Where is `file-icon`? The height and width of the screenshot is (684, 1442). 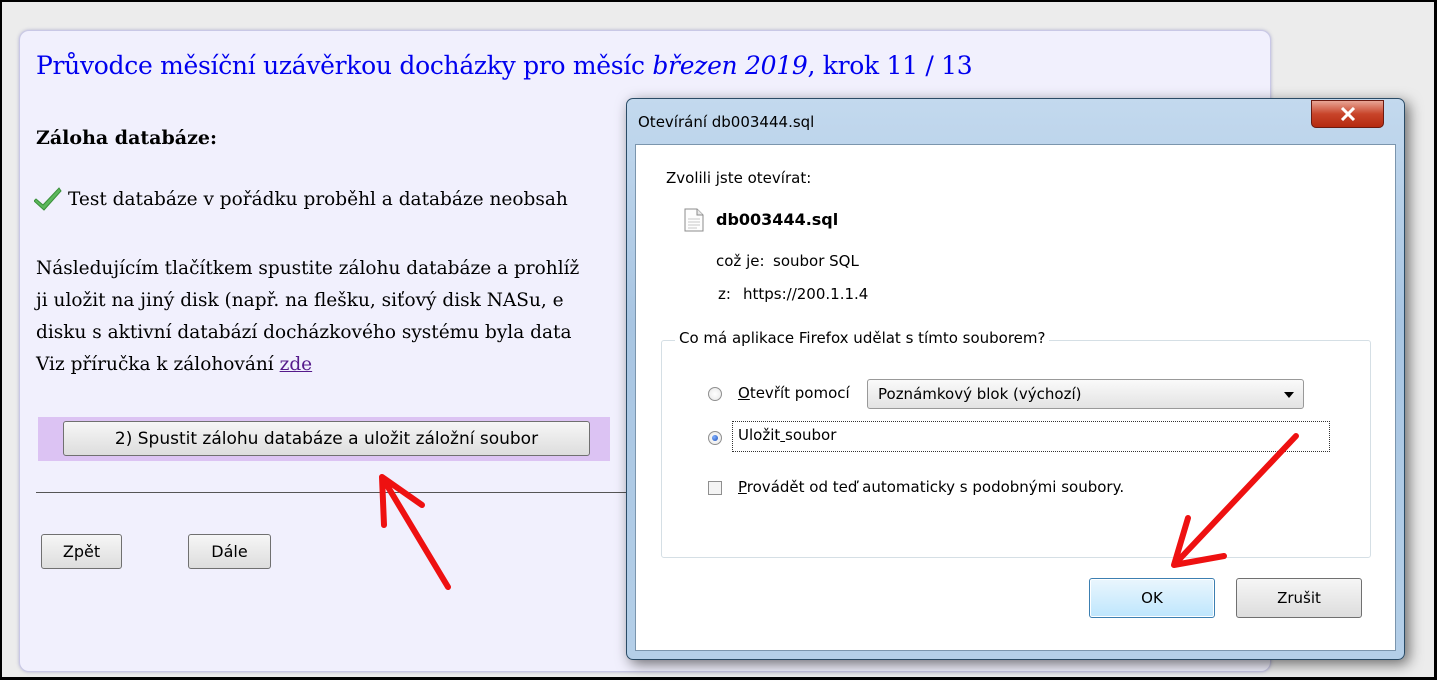 file-icon is located at coordinates (694, 220).